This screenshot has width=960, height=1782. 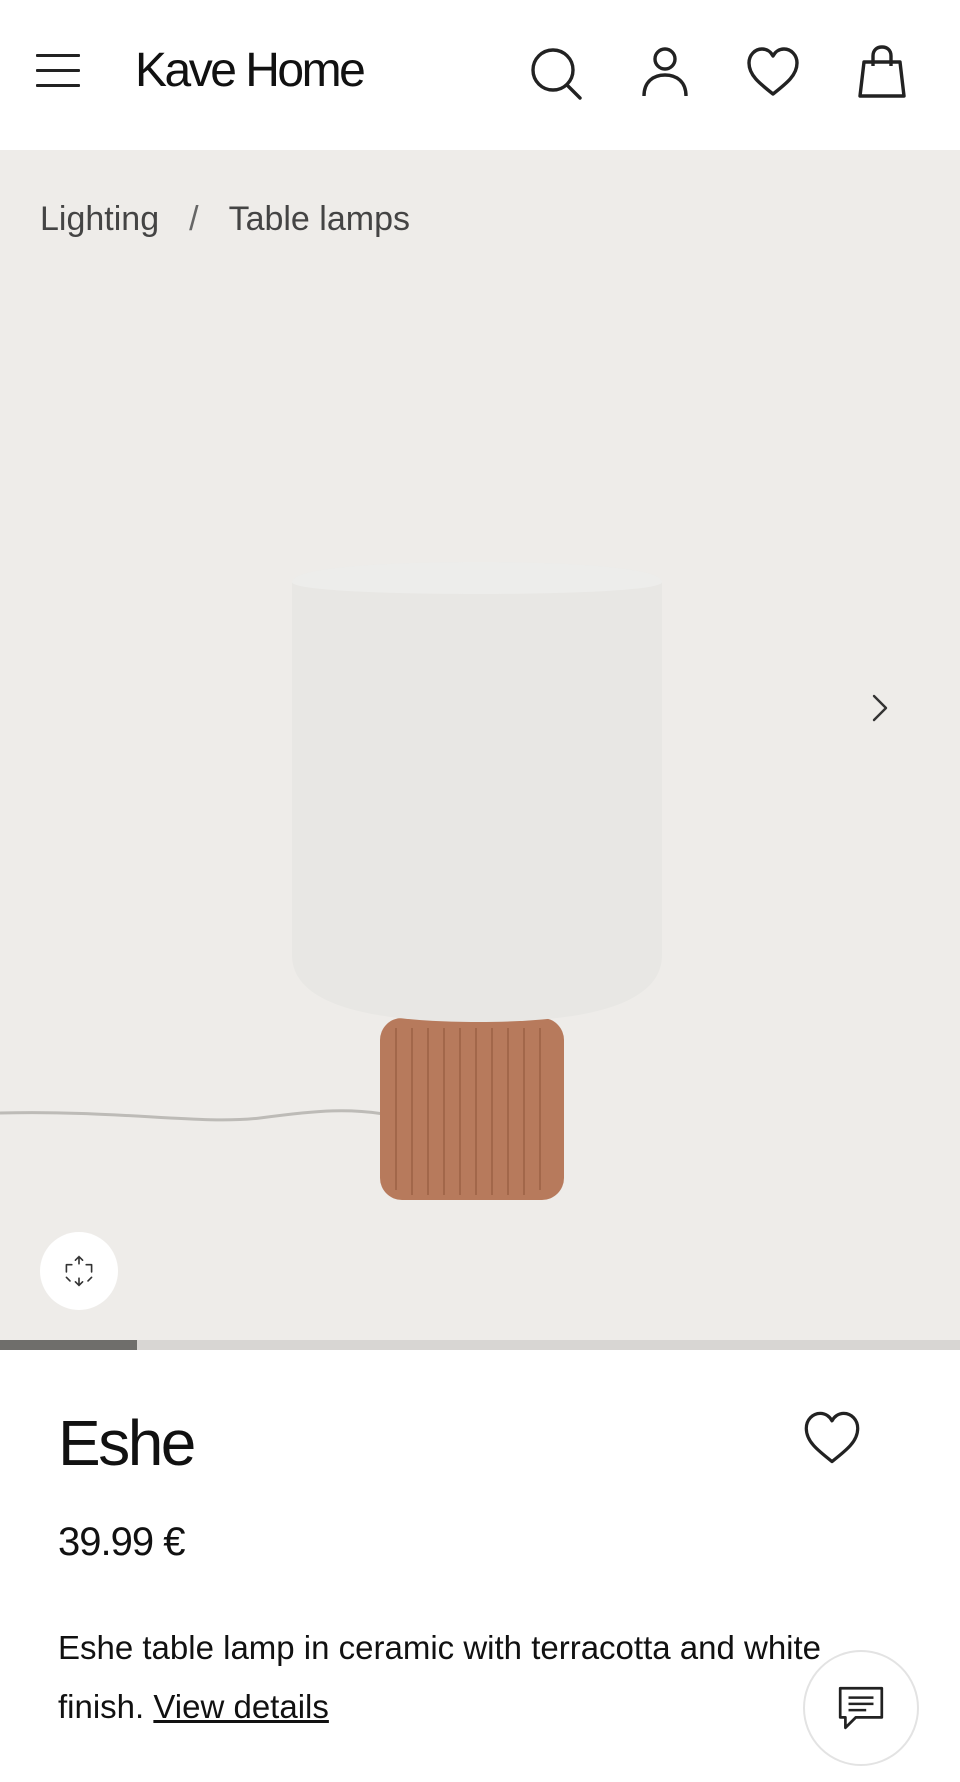 What do you see at coordinates (225, 219) in the screenshot?
I see `breadcrumb: Lighting / Table lamps` at bounding box center [225, 219].